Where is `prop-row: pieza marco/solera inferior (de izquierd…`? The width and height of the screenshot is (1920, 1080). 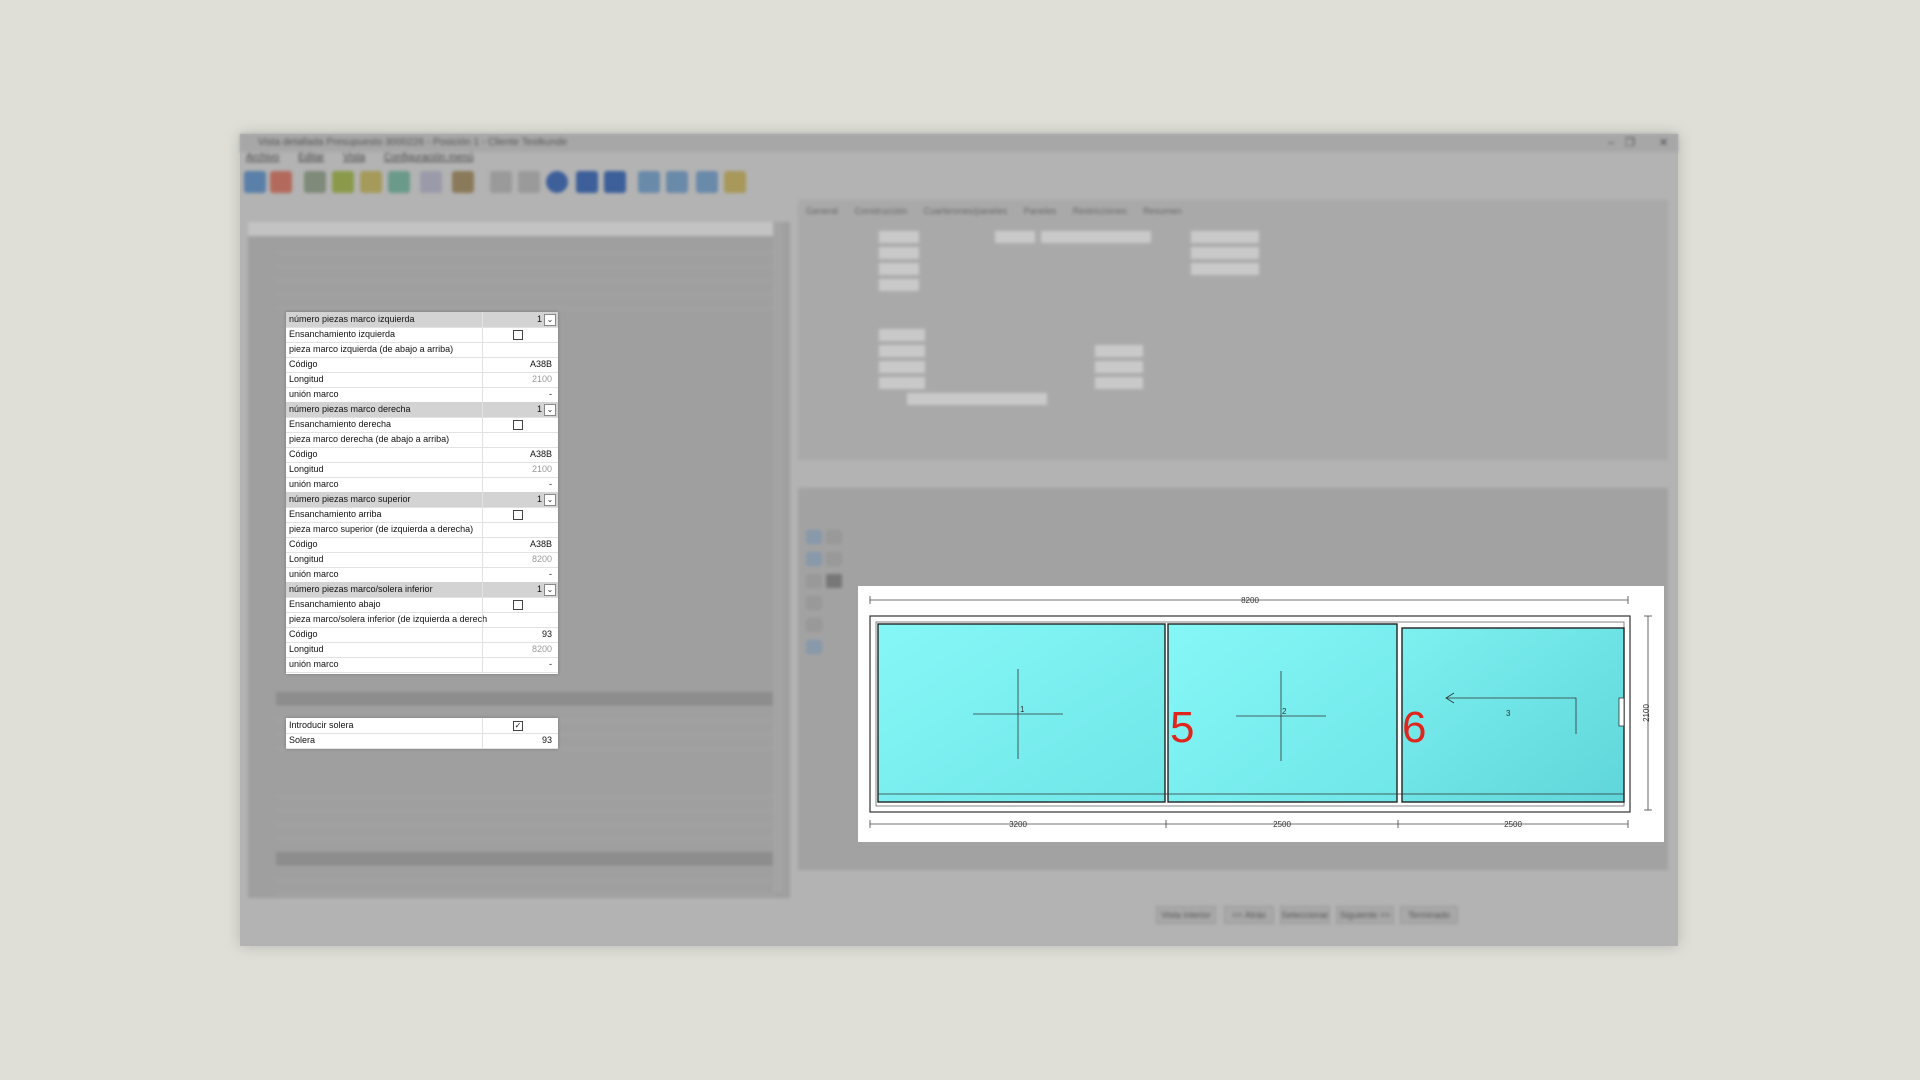 prop-row: pieza marco/solera inferior (de izquierd… is located at coordinates (422, 620).